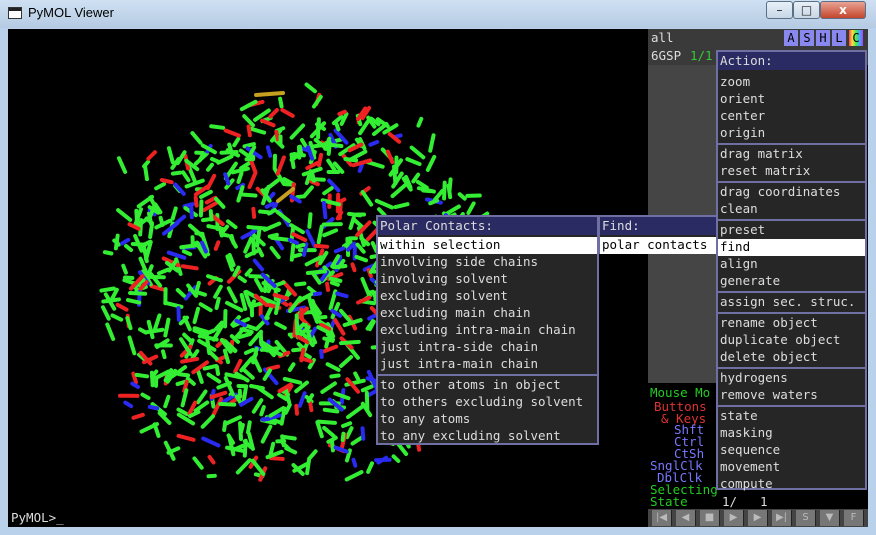  What do you see at coordinates (839, 38) in the screenshot?
I see `label-button-l: L` at bounding box center [839, 38].